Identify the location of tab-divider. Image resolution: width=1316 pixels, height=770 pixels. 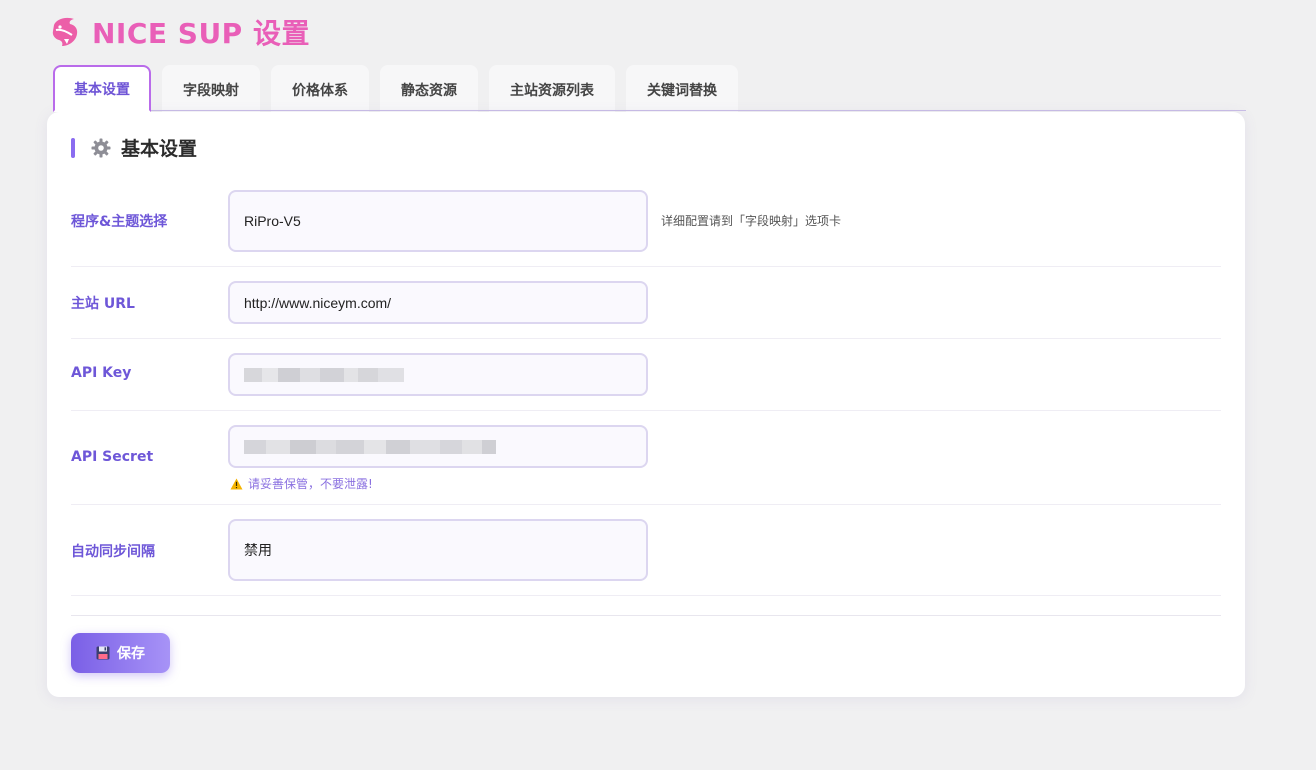
(649, 110).